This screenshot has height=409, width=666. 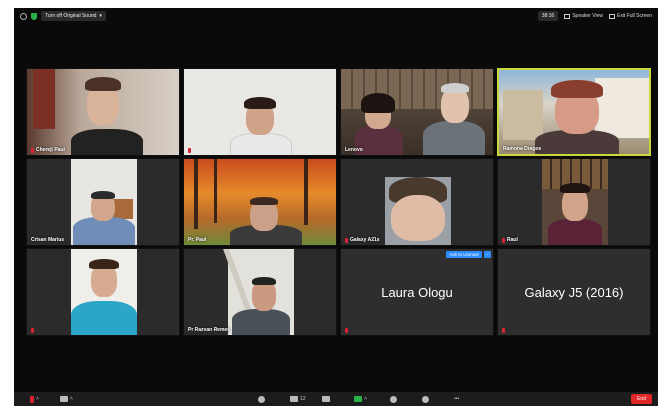 I want to click on participant-name-tag: Pr. Paul, so click(x=197, y=240).